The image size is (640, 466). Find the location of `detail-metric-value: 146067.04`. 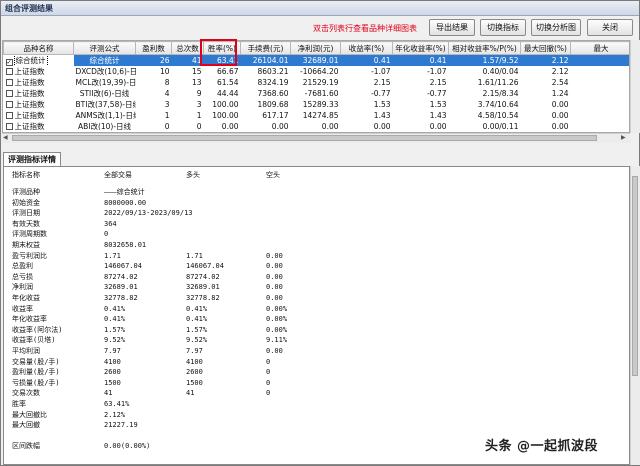

detail-metric-value: 146067.04 is located at coordinates (123, 266).